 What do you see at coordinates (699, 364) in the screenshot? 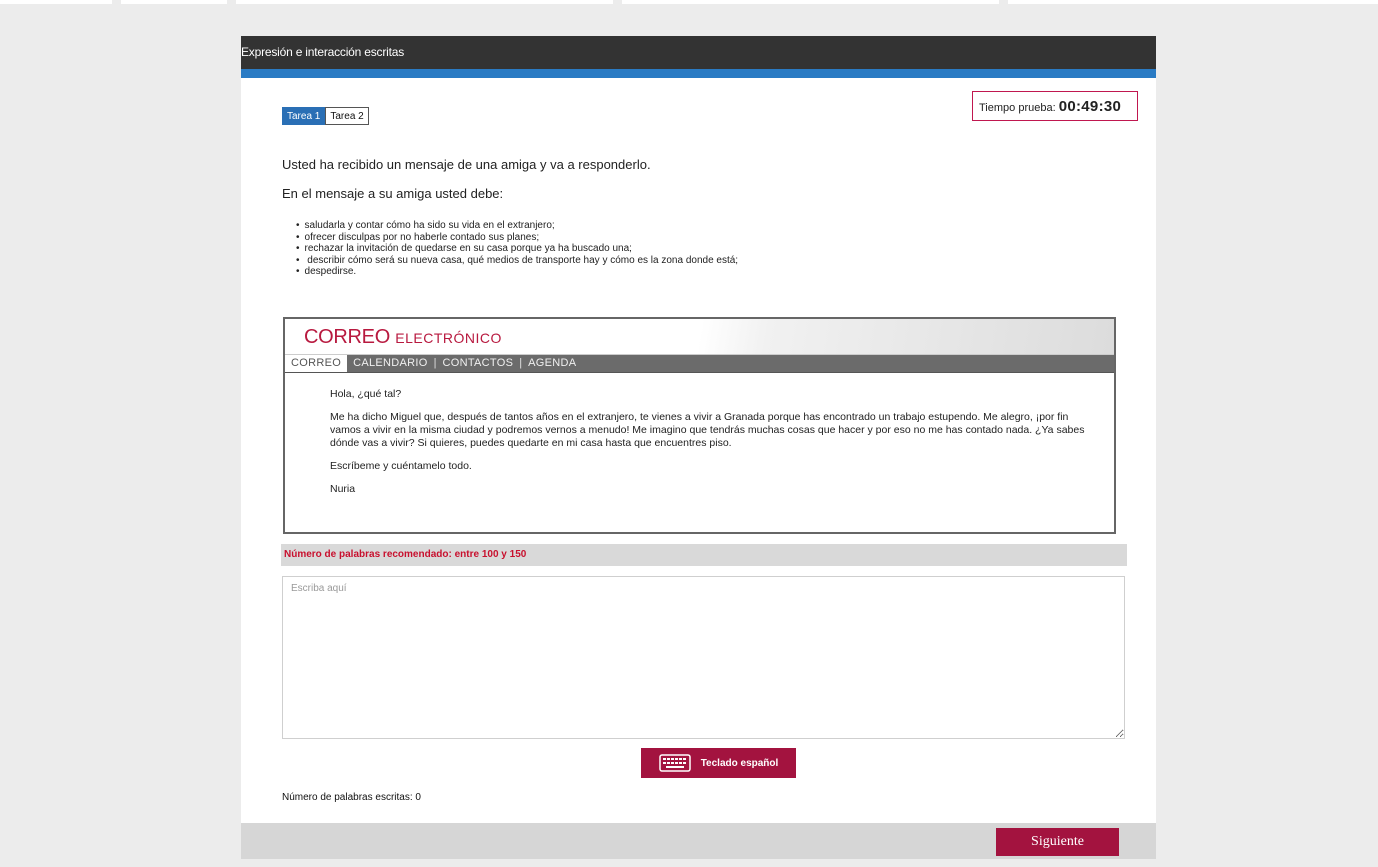
I see `email-nav: CORREO CALENDARIO | CONTACTOS | AGENDA` at bounding box center [699, 364].